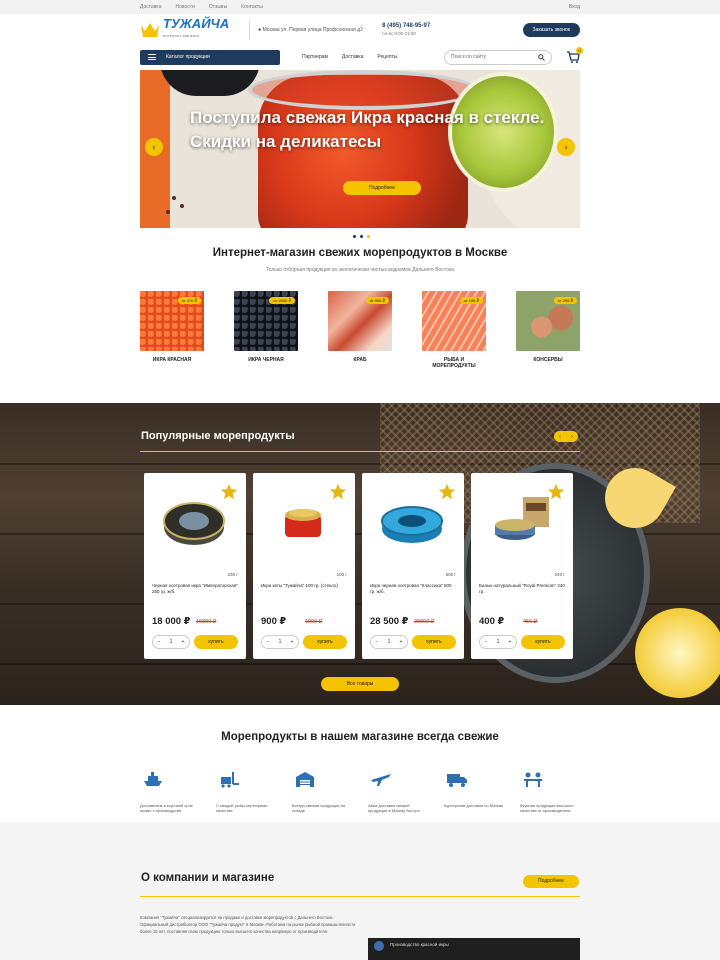 Image resolution: width=720 pixels, height=960 pixels. Describe the element at coordinates (153, 779) in the screenshot. I see `ship-icon` at that location.